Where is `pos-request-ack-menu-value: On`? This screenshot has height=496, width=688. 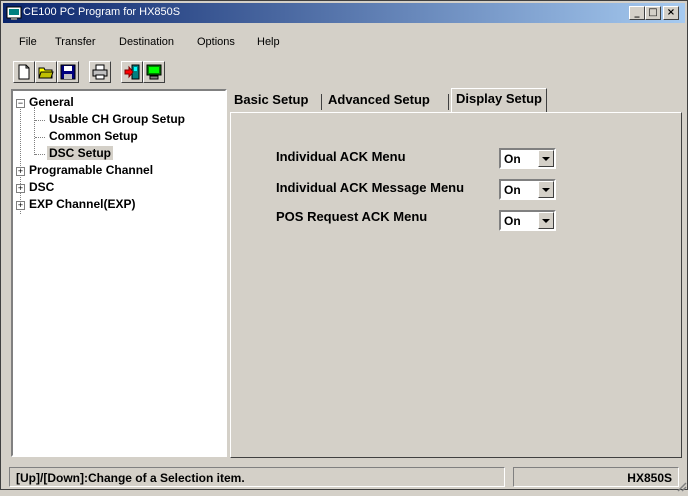
pos-request-ack-menu-value: On is located at coordinates (512, 221).